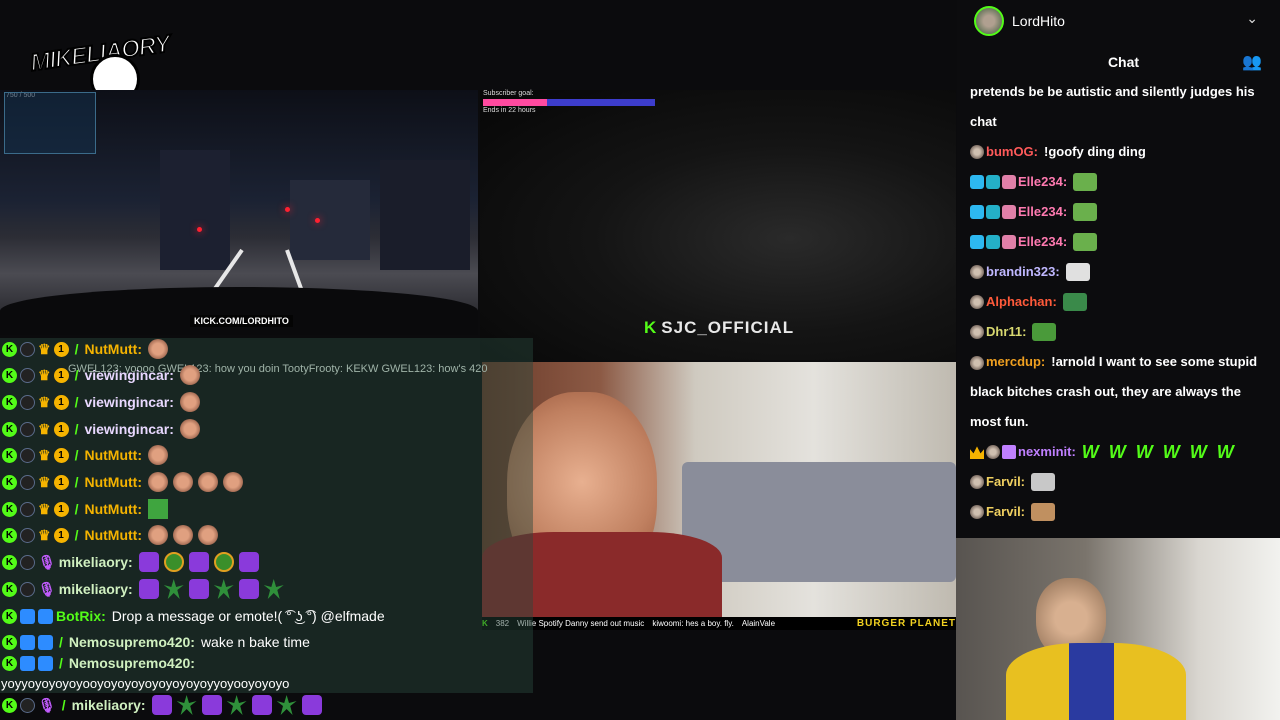  Describe the element at coordinates (758, 623) in the screenshot. I see `ticker-item: AlainVale` at that location.